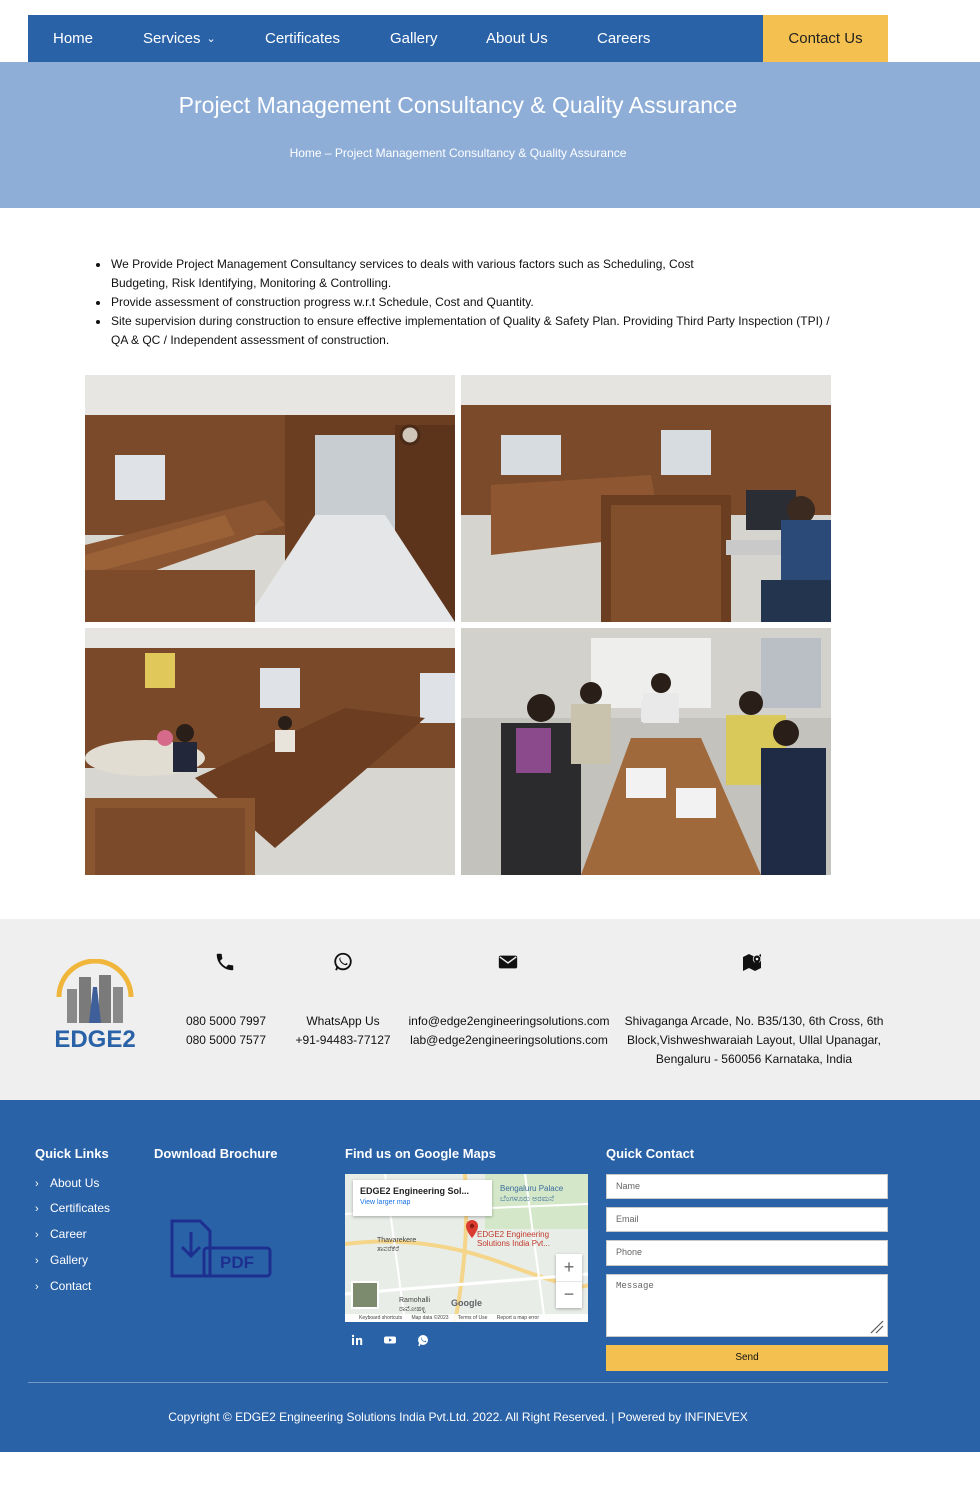 The image size is (980, 1510). I want to click on map-place-3: Ramohalli, so click(415, 1300).